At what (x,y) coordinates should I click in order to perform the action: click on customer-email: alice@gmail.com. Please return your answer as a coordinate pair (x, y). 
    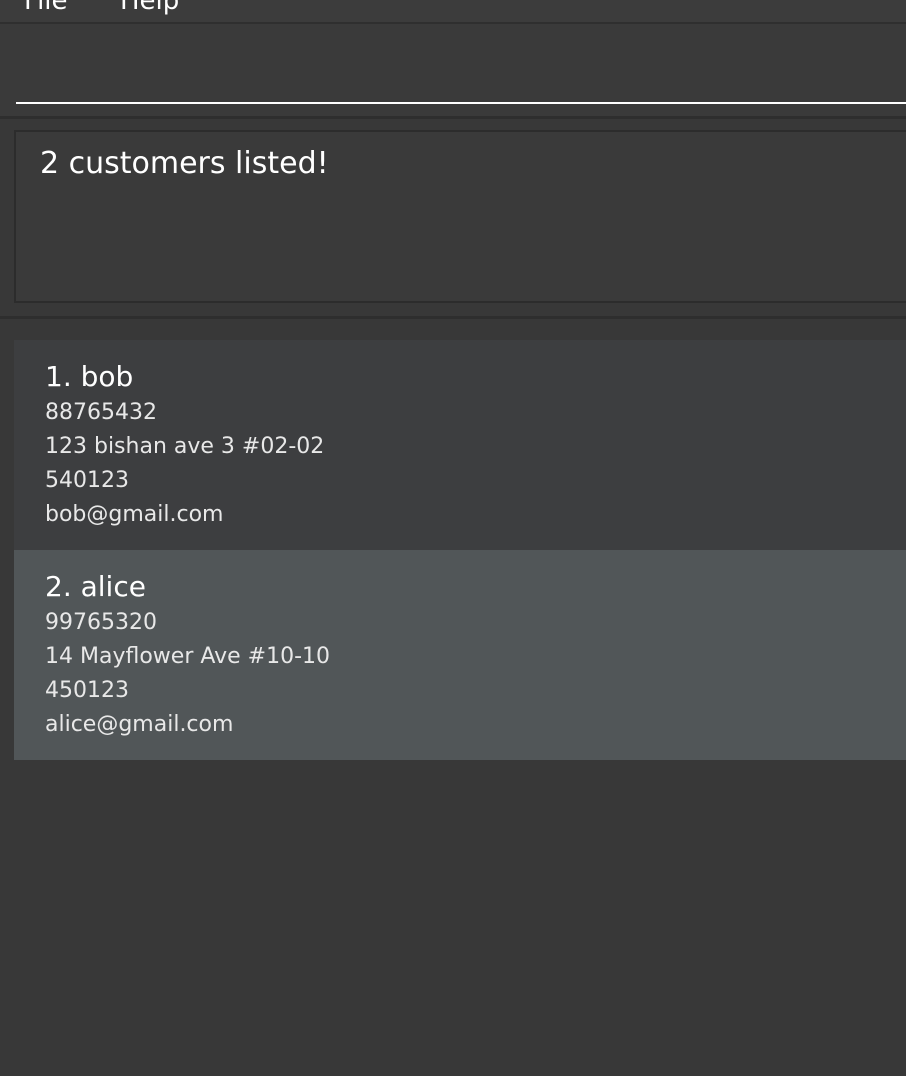
    Looking at the image, I should click on (139, 724).